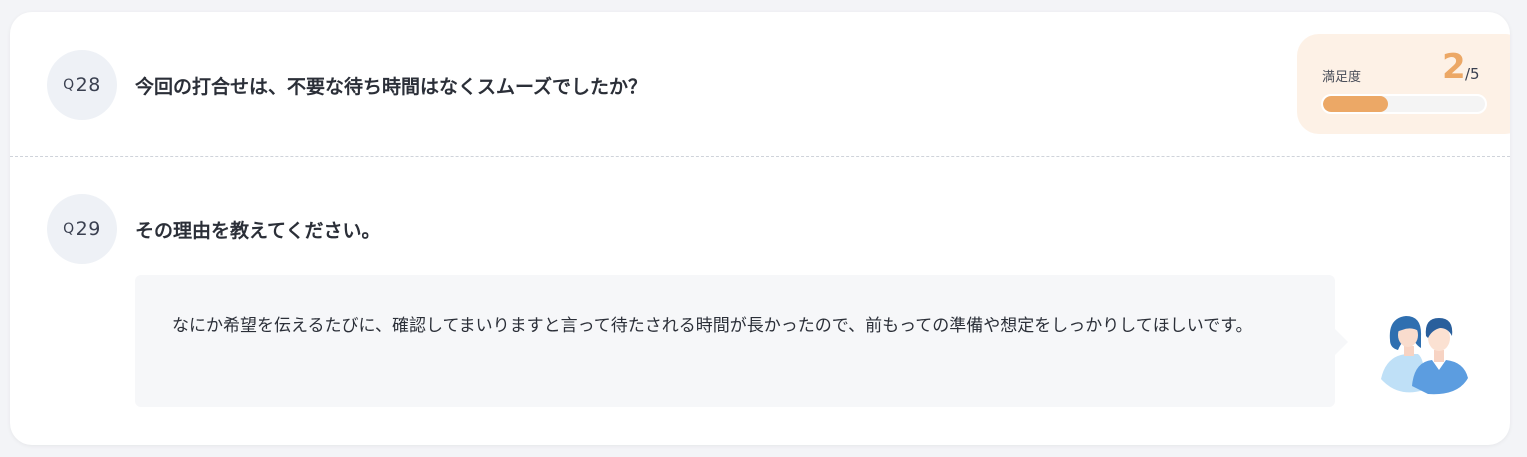  I want to click on question-text-q28: 今回の打合せは、不要な待ち時間はなくスムーズでしたか？, so click(391, 87).